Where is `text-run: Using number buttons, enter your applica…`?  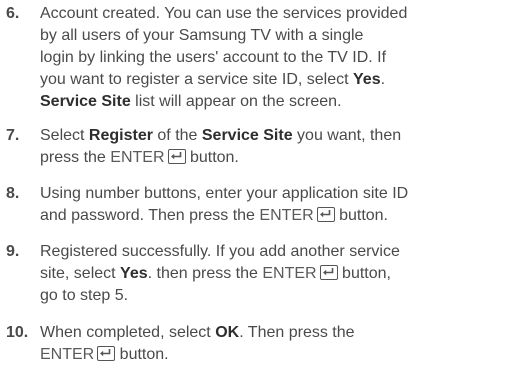
text-run: Using number buttons, enter your applica… is located at coordinates (224, 193).